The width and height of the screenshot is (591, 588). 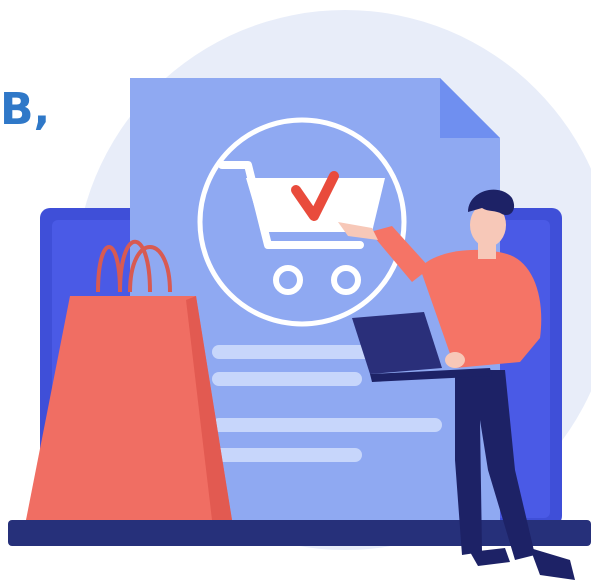 What do you see at coordinates (299, 533) in the screenshot?
I see `laptop-base` at bounding box center [299, 533].